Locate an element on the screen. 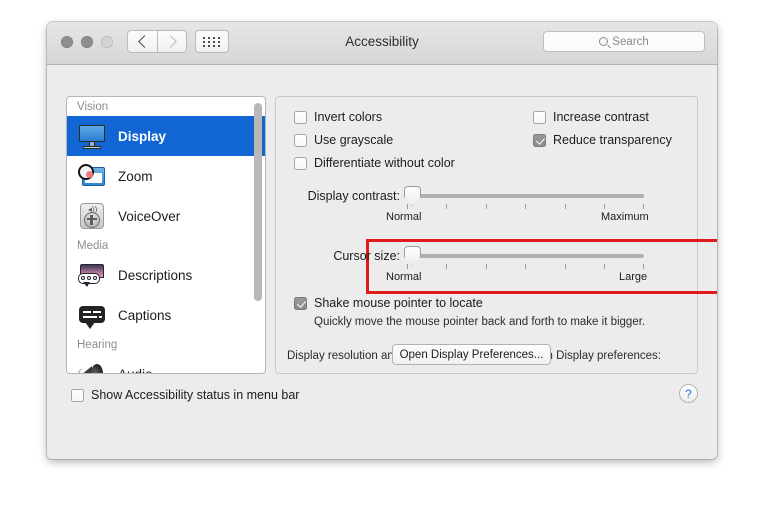 This screenshot has height=530, width=764. sidebar-item-audio: Audio is located at coordinates (166, 364).